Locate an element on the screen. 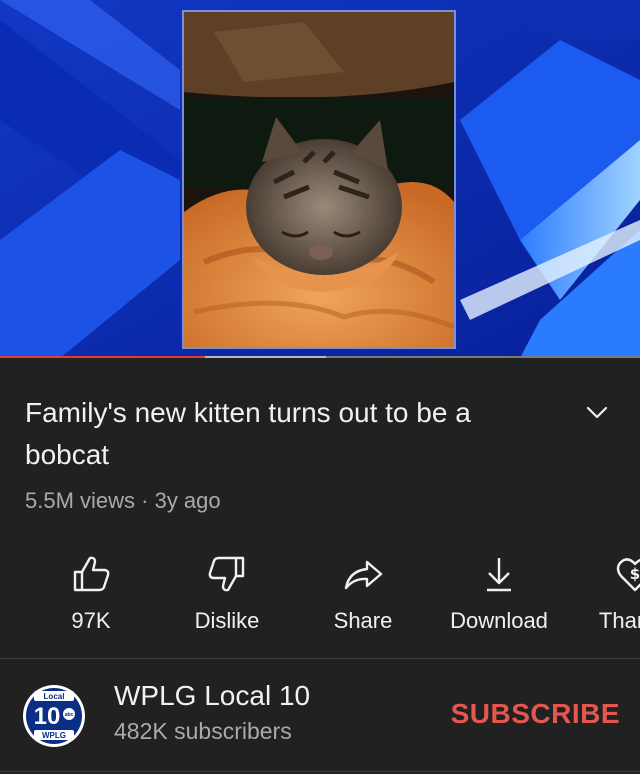 The width and height of the screenshot is (640, 774). thumbs-up-icon is located at coordinates (91, 574).